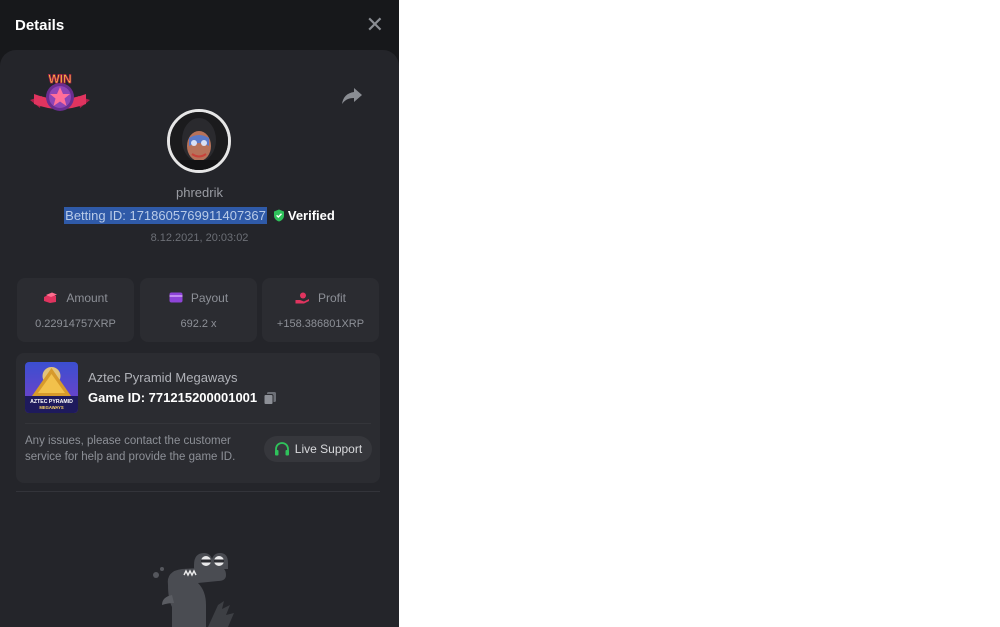  Describe the element at coordinates (199, 238) in the screenshot. I see `bet-timestamp: 8.12.2021, 20:03:02` at that location.